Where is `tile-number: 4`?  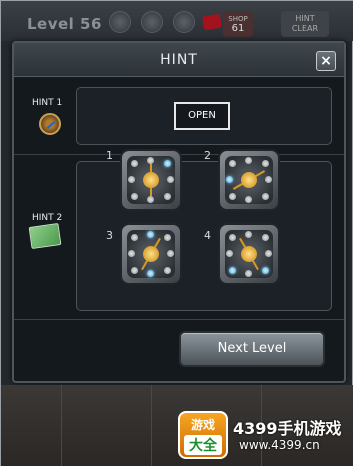 tile-number: 4 is located at coordinates (207, 235).